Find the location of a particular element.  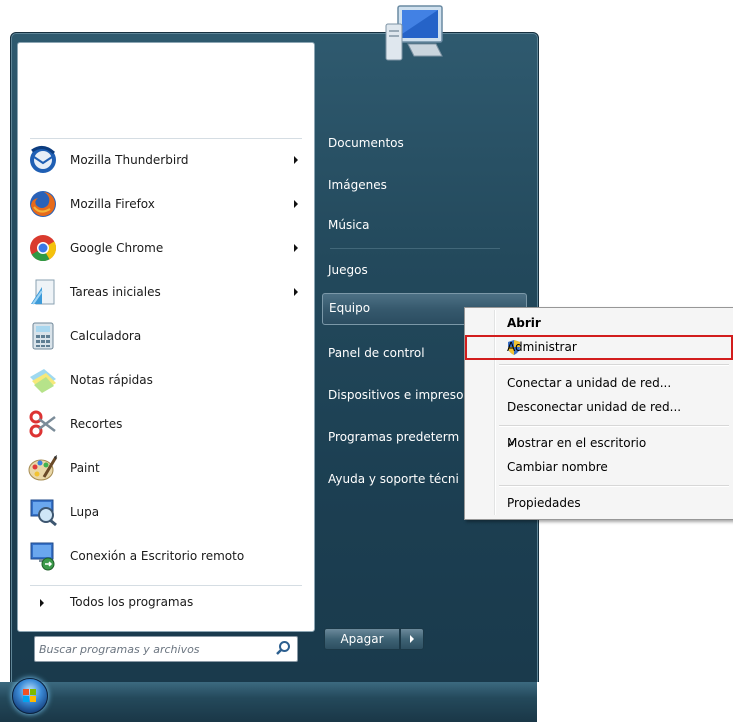

user-picture-computer-icon is located at coordinates (416, 34).